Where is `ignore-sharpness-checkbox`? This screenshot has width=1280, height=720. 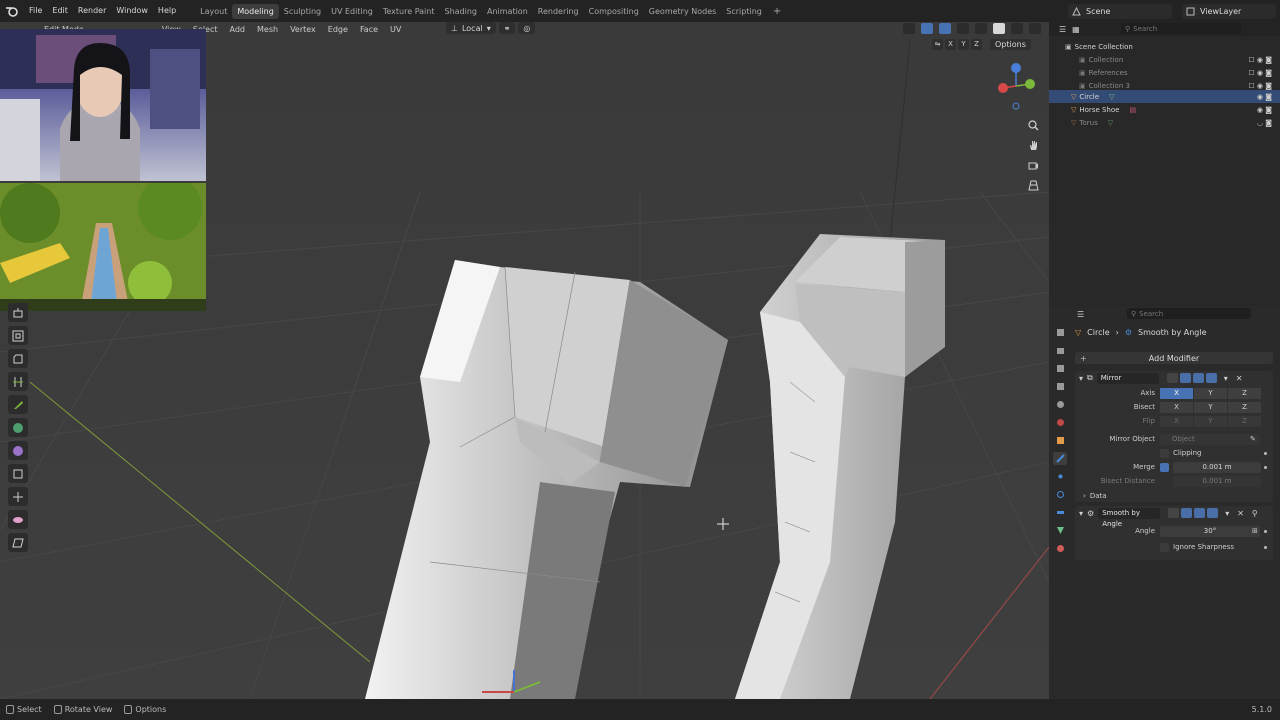
ignore-sharpness-checkbox is located at coordinates (1164, 547).